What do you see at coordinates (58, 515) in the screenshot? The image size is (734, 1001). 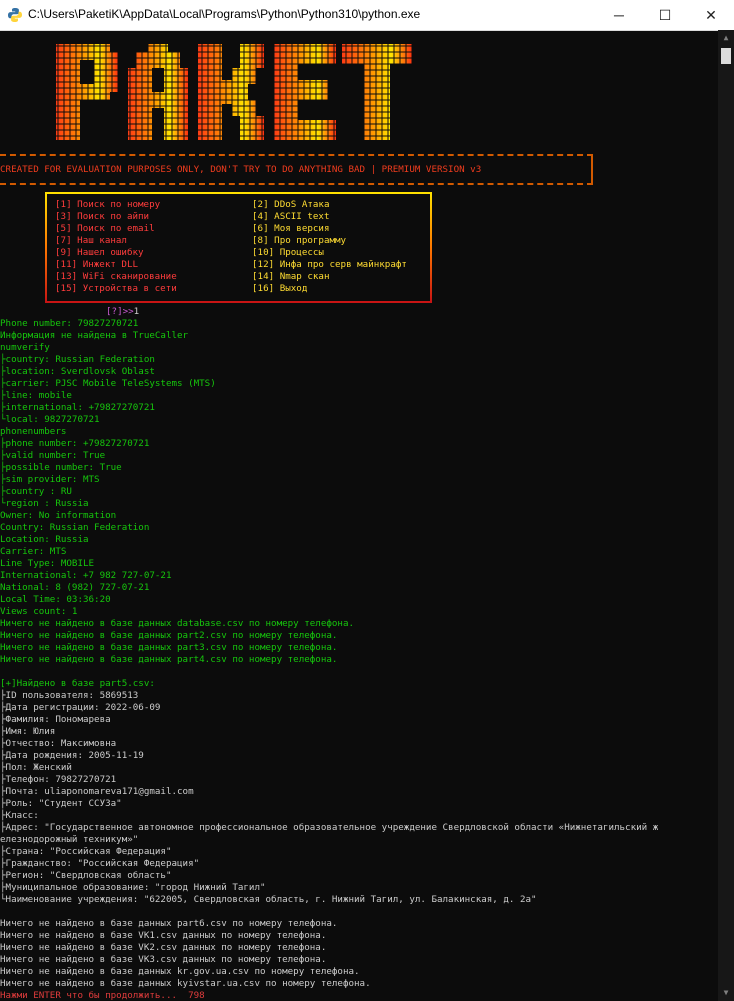 I see `output-line: Owner: No information` at bounding box center [58, 515].